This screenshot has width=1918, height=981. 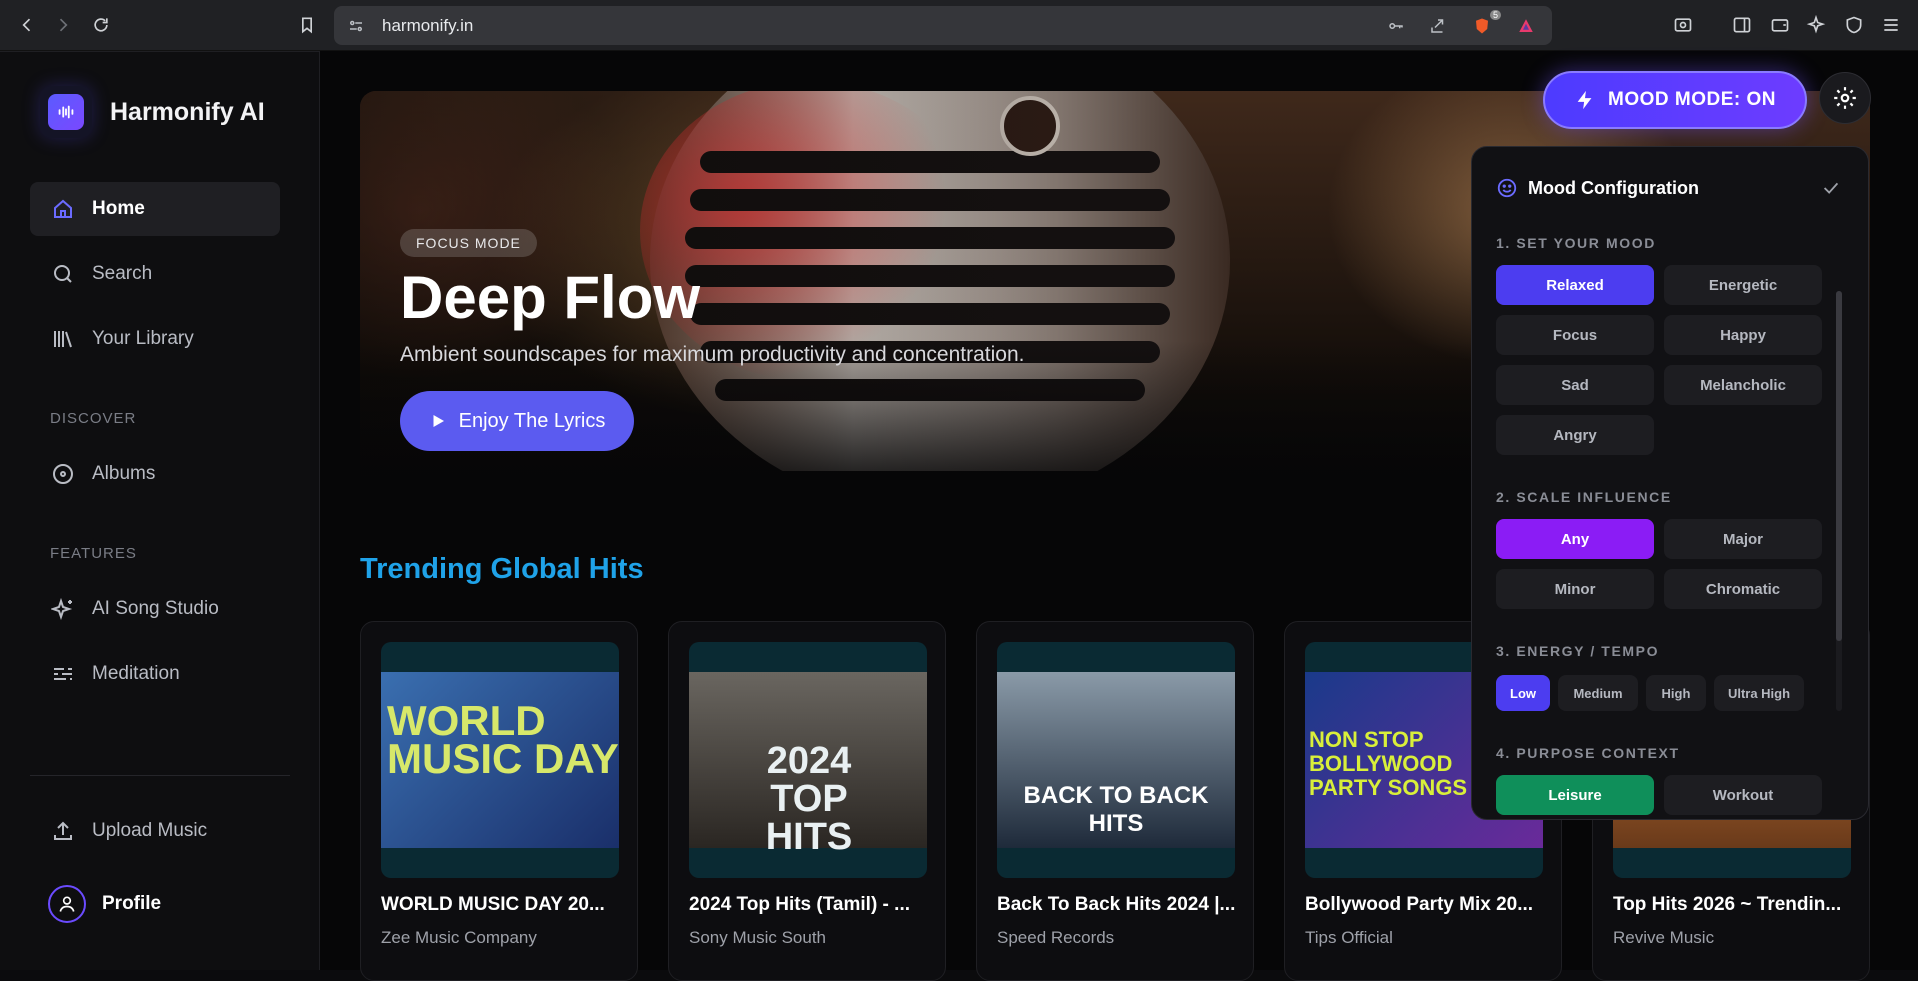 What do you see at coordinates (1742, 25) in the screenshot?
I see `sidebar-toggle-icon` at bounding box center [1742, 25].